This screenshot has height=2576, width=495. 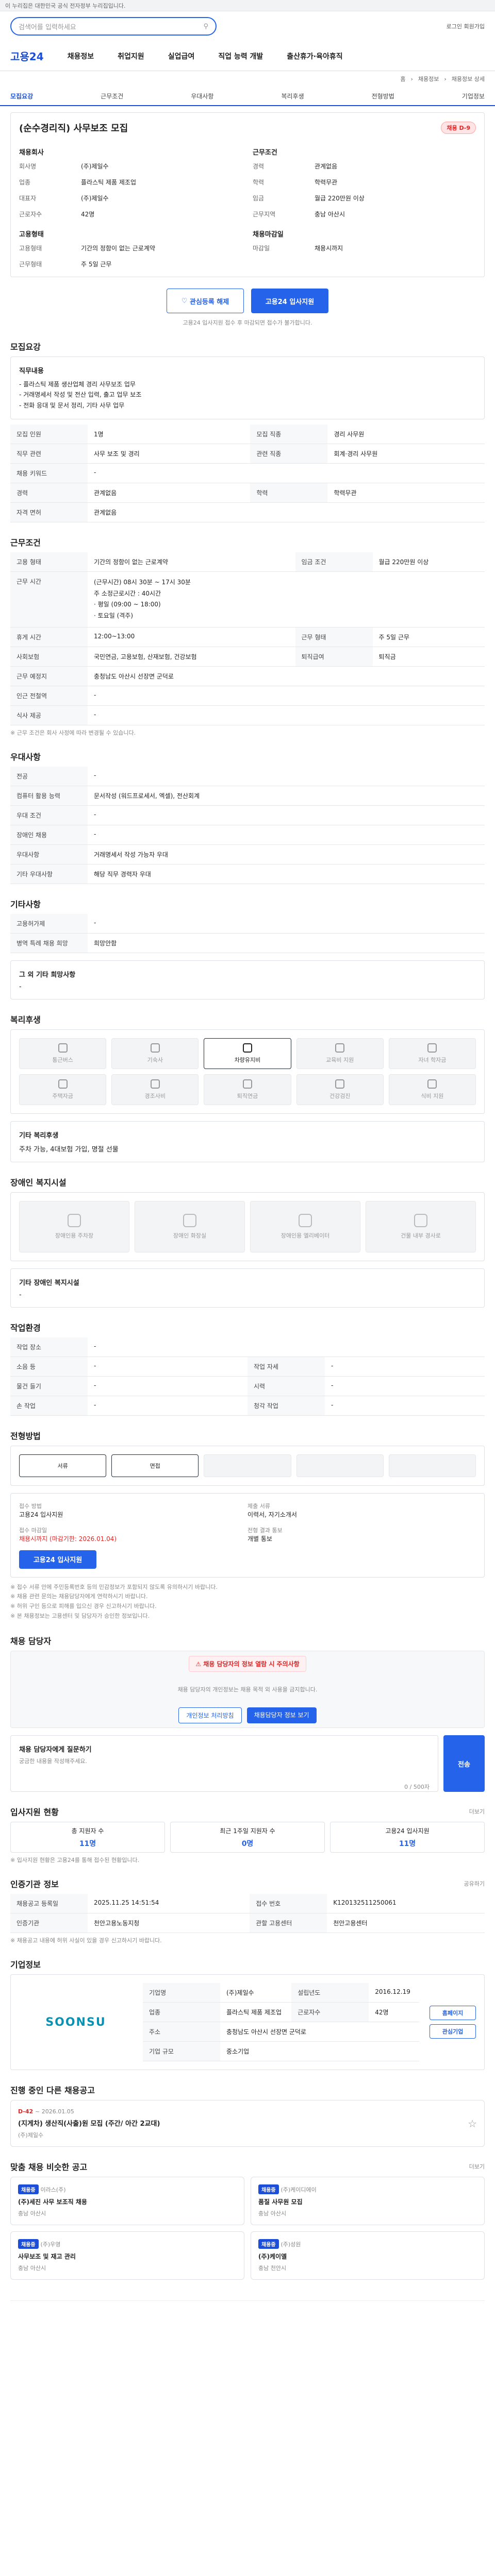 What do you see at coordinates (477, 1811) in the screenshot?
I see `status-more-link: 더보기` at bounding box center [477, 1811].